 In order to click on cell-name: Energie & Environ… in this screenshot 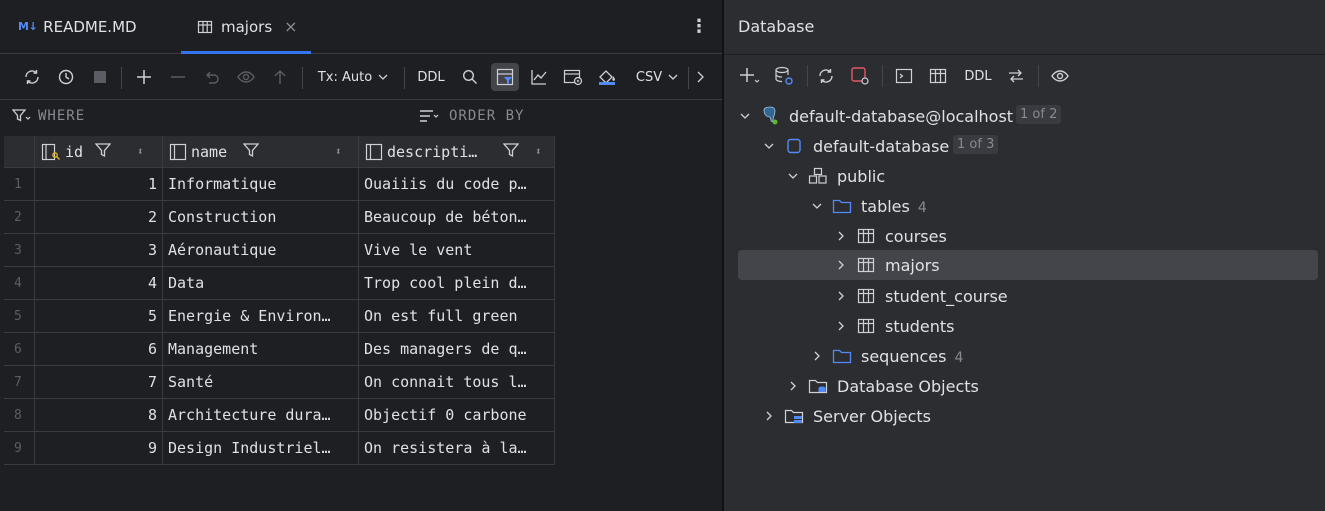, I will do `click(261, 316)`.